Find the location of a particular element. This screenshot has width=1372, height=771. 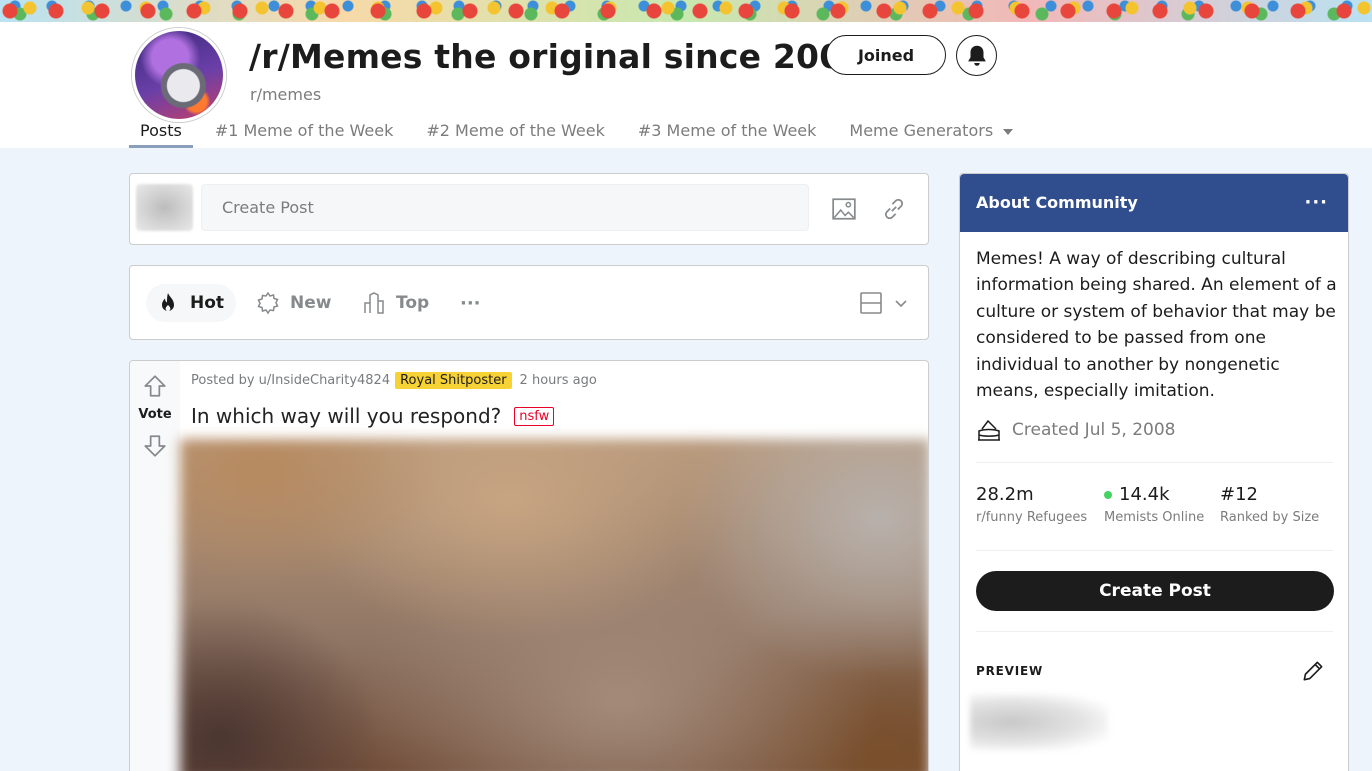

tab-meme-generators: Meme Generators is located at coordinates (931, 133).